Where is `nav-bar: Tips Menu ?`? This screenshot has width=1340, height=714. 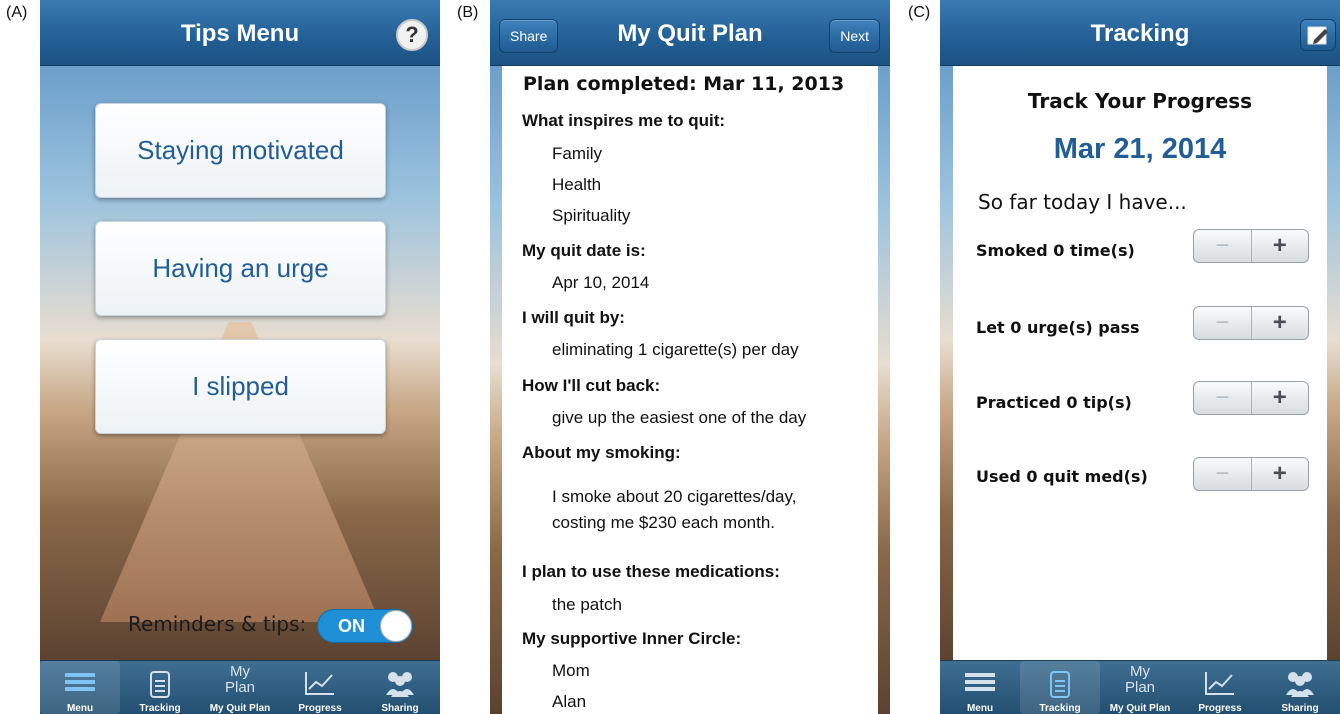 nav-bar: Tips Menu ? is located at coordinates (240, 33).